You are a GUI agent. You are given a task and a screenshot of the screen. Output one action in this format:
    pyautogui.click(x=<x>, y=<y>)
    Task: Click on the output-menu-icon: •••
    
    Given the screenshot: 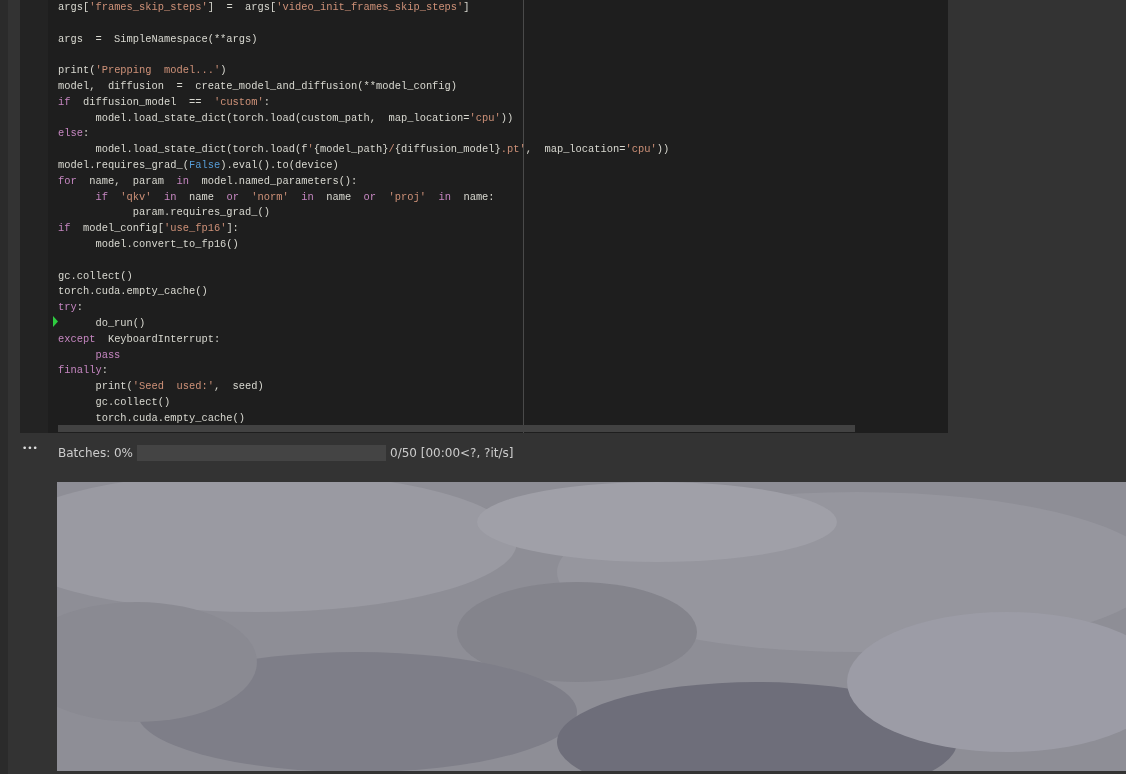 What is the action you would take?
    pyautogui.click(x=33, y=448)
    